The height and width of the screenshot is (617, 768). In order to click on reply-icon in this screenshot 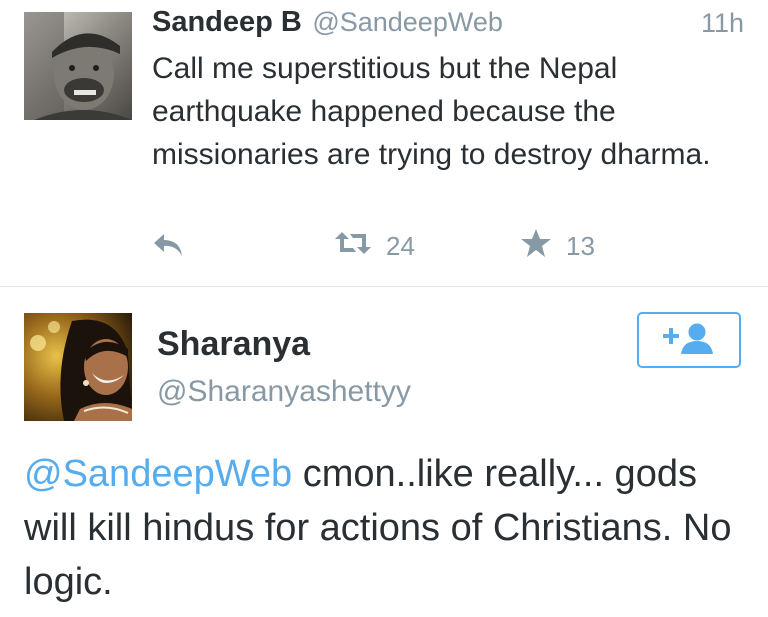, I will do `click(168, 248)`.